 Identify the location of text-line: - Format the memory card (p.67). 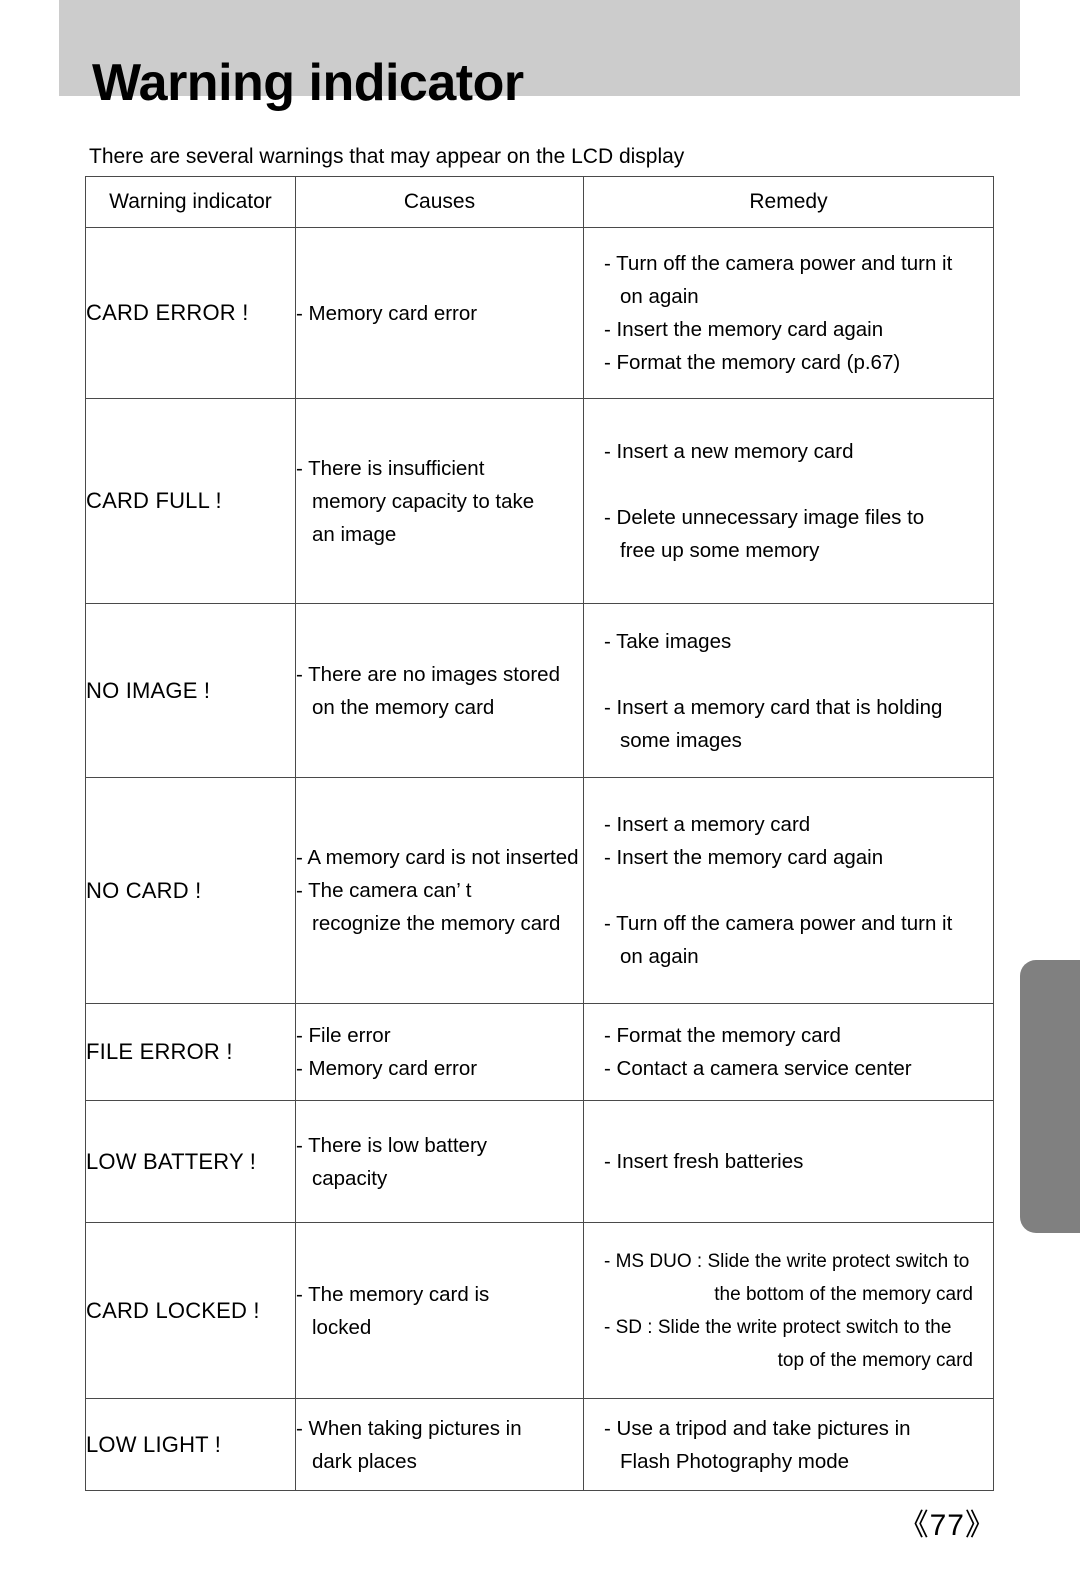
(752, 362).